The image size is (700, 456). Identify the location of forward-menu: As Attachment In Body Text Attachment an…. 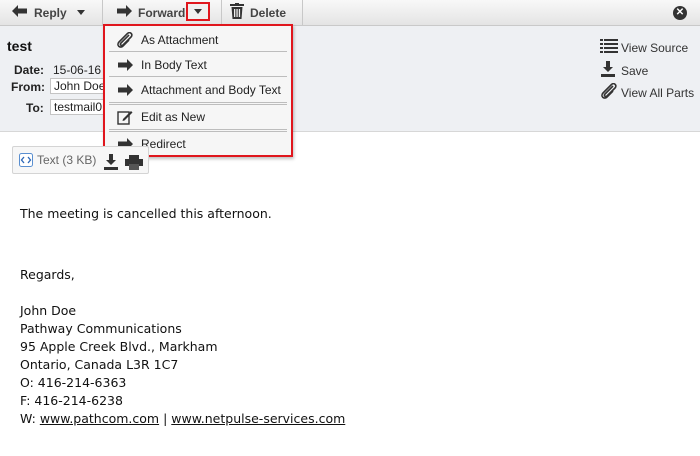
(198, 90).